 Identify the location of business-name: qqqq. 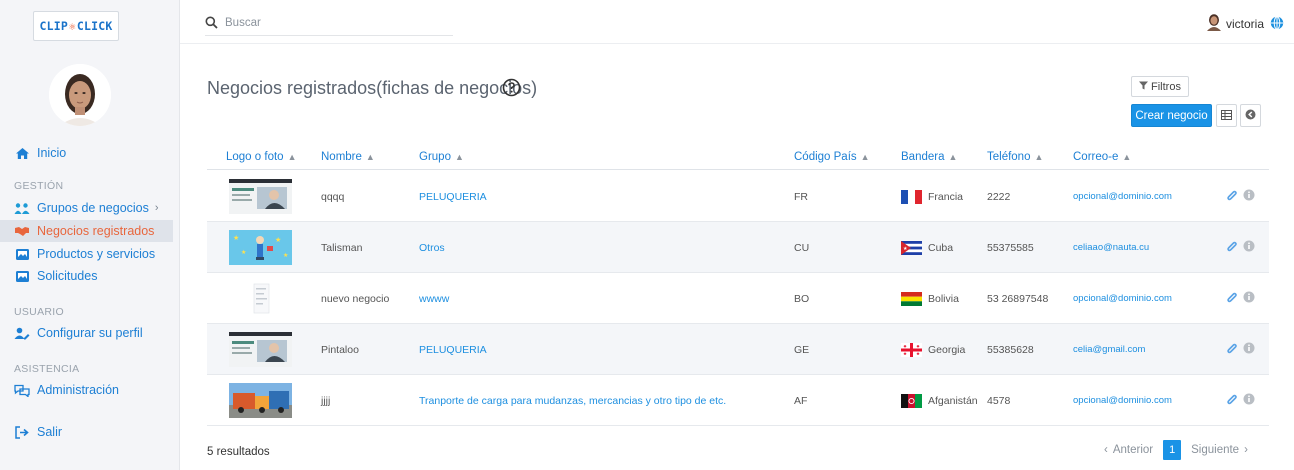
(333, 196).